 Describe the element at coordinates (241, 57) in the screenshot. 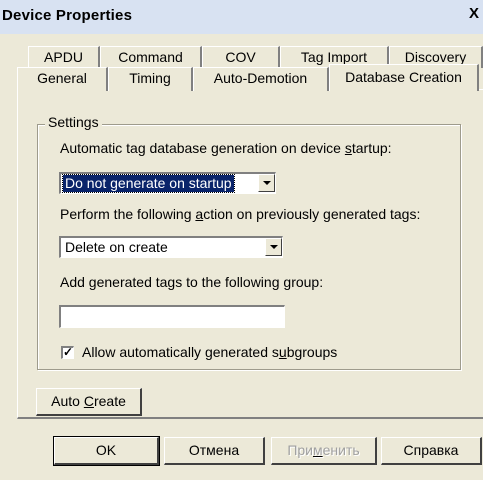

I see `tab-cov: COV` at that location.